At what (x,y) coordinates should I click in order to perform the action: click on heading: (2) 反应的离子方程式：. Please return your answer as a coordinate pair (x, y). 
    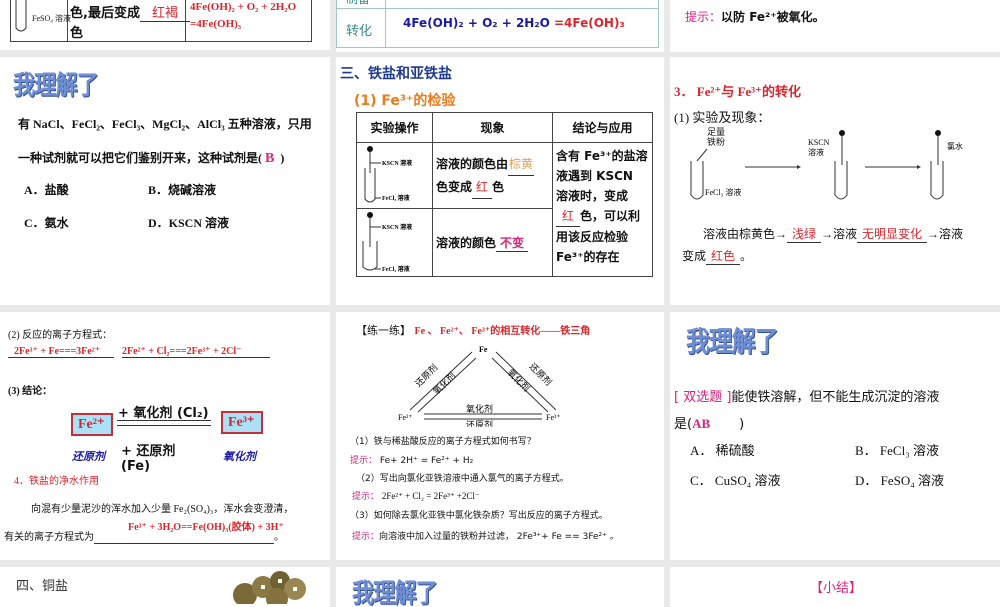
    Looking at the image, I should click on (60, 335).